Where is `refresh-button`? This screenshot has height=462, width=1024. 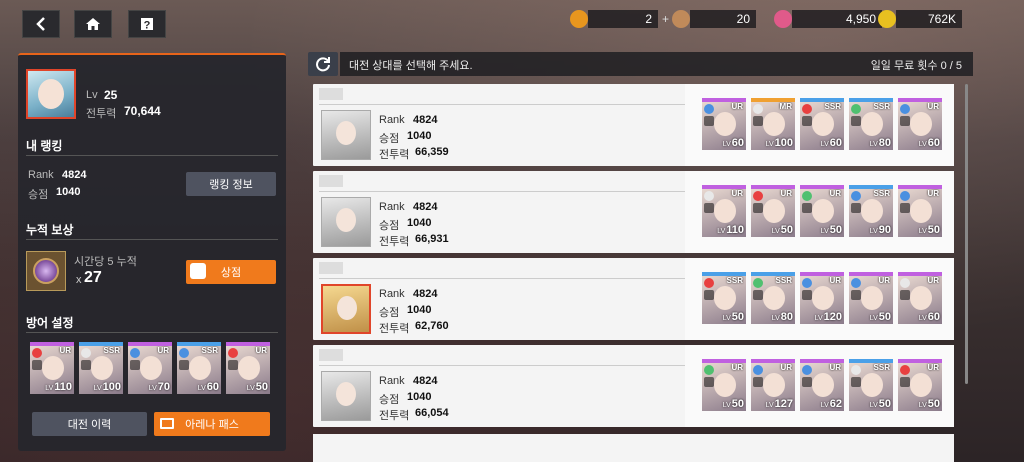
refresh-button is located at coordinates (323, 64).